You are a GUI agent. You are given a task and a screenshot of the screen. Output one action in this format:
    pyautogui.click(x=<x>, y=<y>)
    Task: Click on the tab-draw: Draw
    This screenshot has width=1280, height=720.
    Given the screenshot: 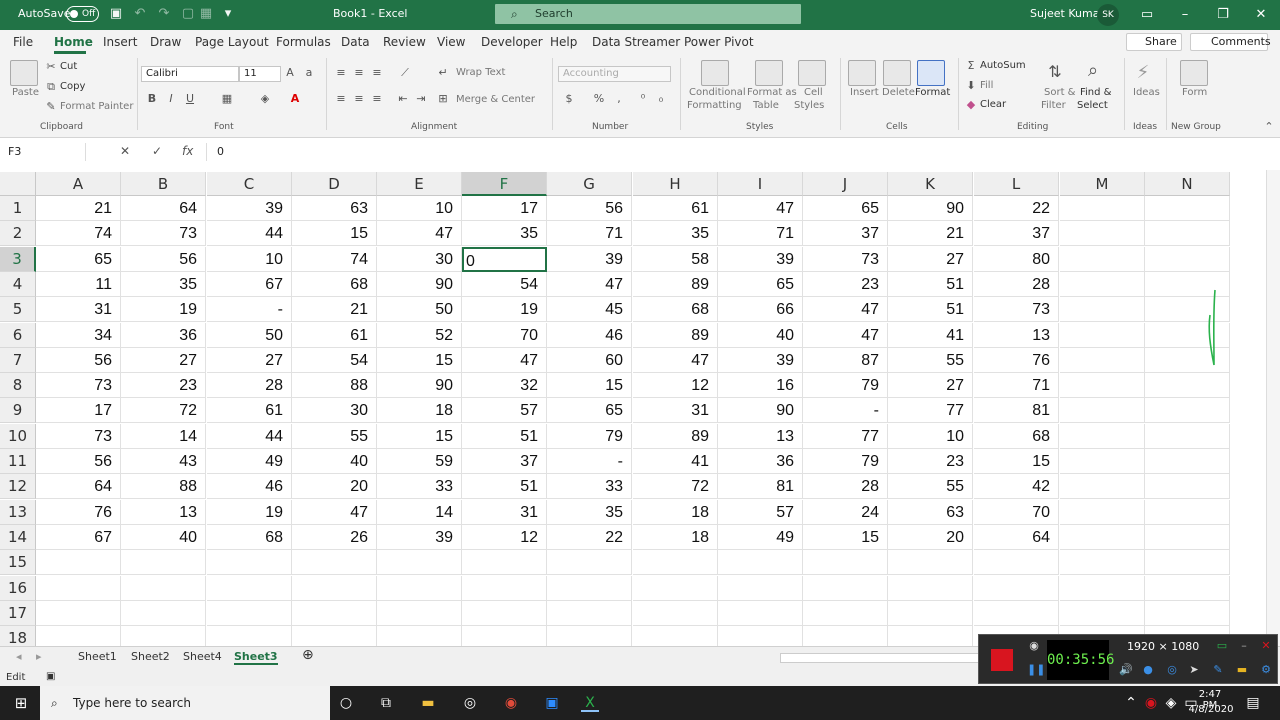 What is the action you would take?
    pyautogui.click(x=165, y=42)
    